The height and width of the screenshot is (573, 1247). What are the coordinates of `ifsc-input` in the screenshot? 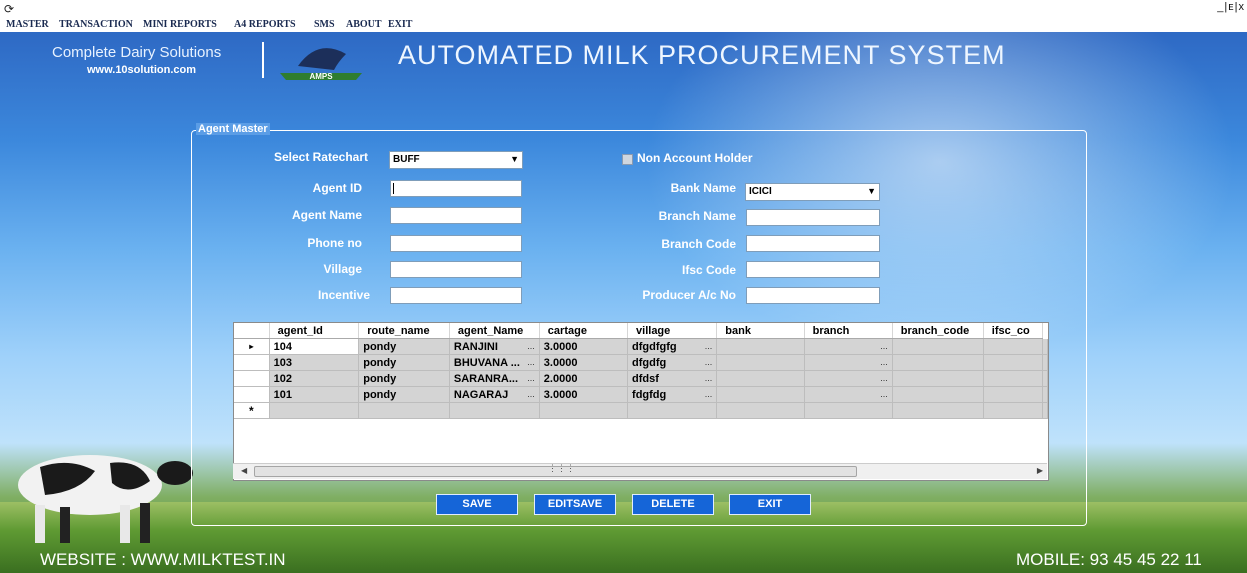 It's located at (813, 272).